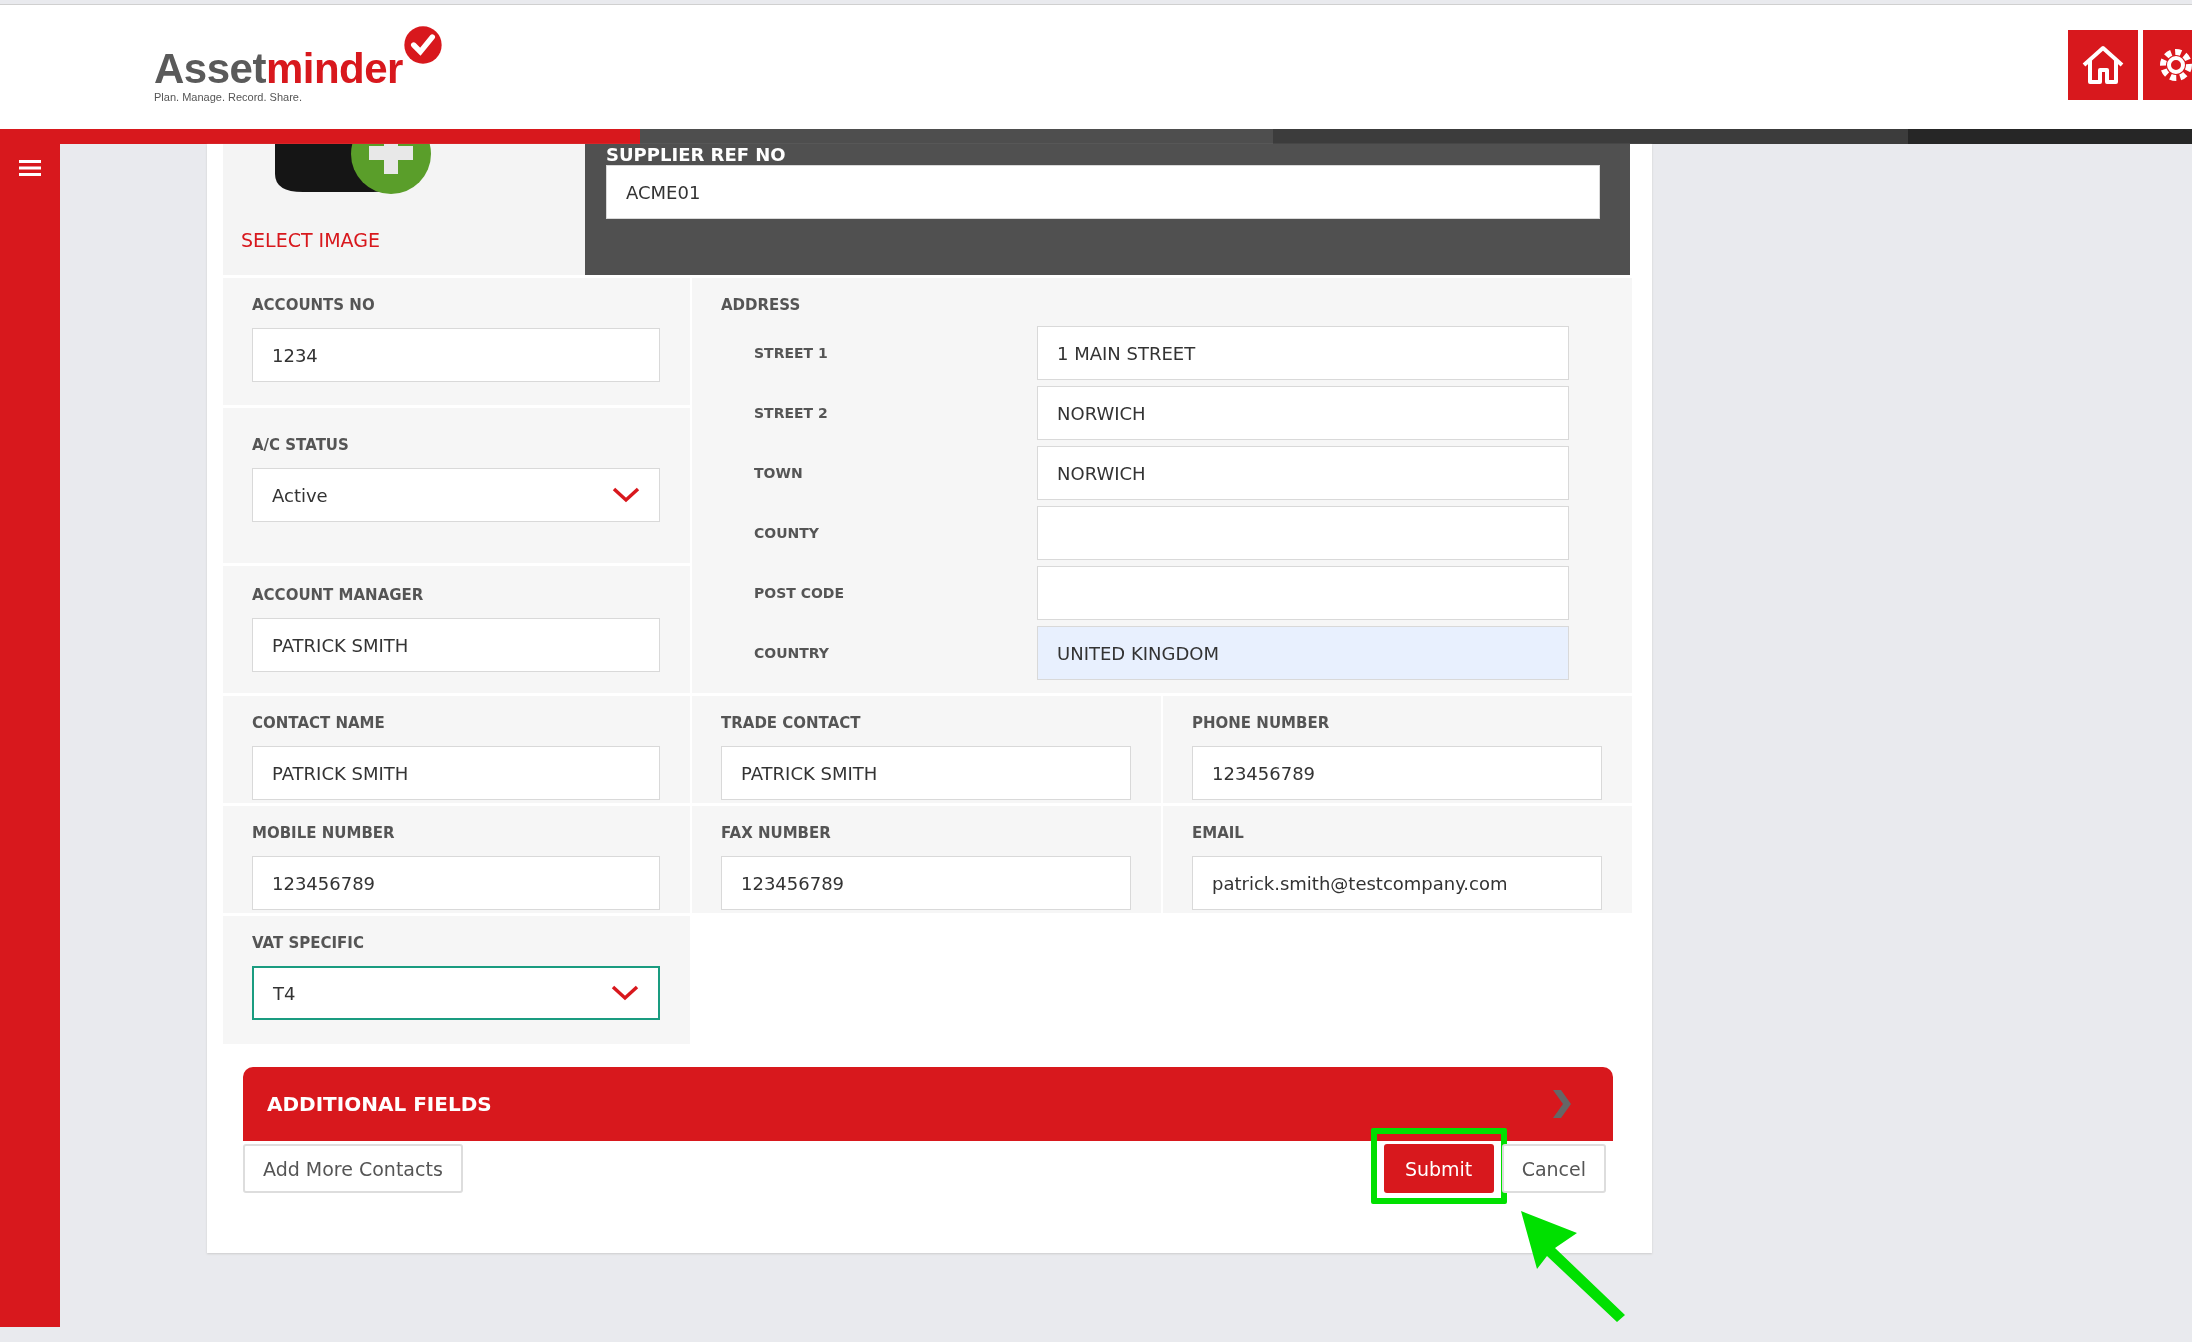  I want to click on check-badge-icon, so click(422, 45).